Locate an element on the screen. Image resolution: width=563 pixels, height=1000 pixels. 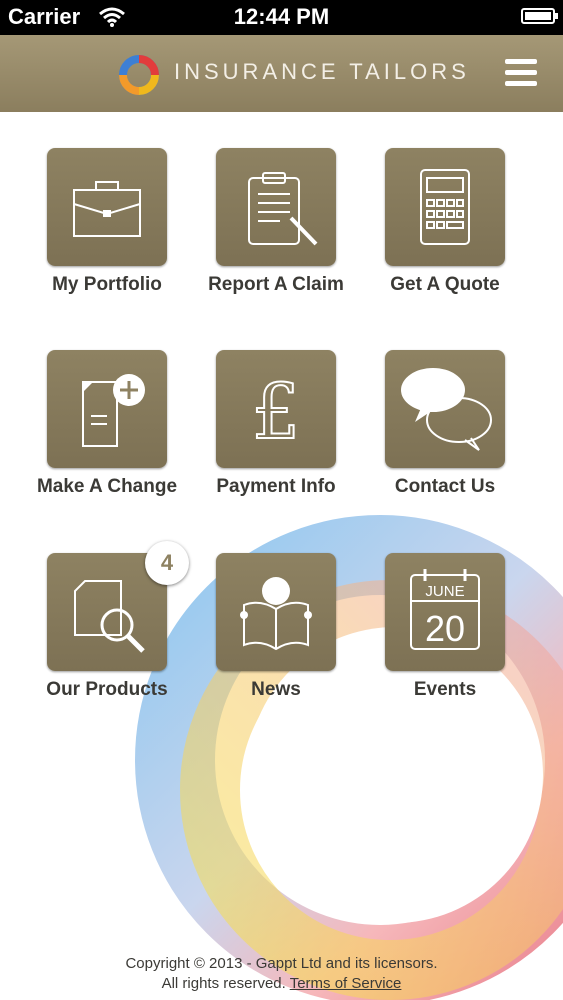
pound-sign-icon: £ is located at coordinates (276, 409).